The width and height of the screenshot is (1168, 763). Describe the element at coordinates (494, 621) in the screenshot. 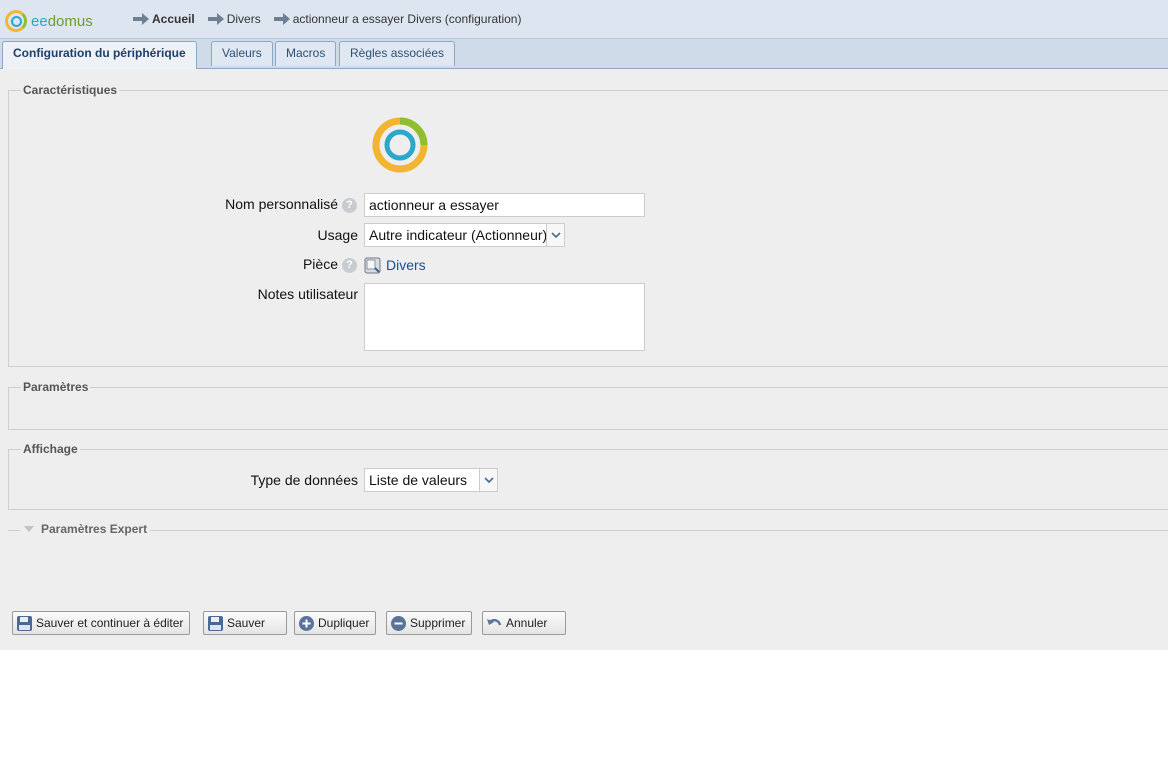

I see `undo-icon` at that location.